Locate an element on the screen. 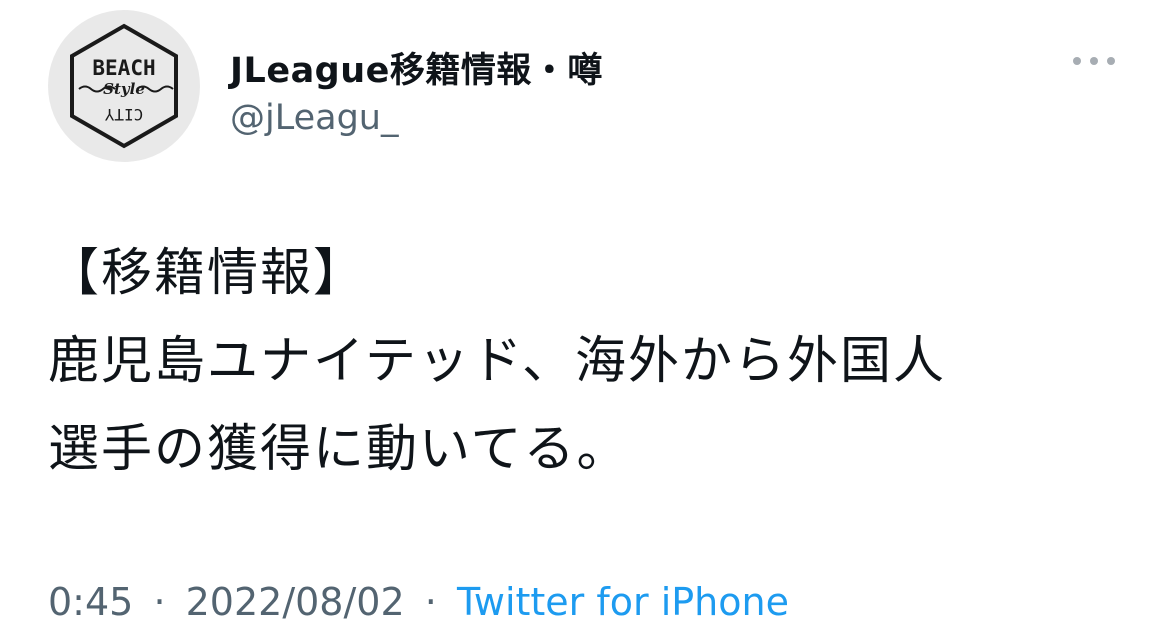  tweet-line: 鹿児島ユナイテッド、海外から外国人 is located at coordinates (497, 361).